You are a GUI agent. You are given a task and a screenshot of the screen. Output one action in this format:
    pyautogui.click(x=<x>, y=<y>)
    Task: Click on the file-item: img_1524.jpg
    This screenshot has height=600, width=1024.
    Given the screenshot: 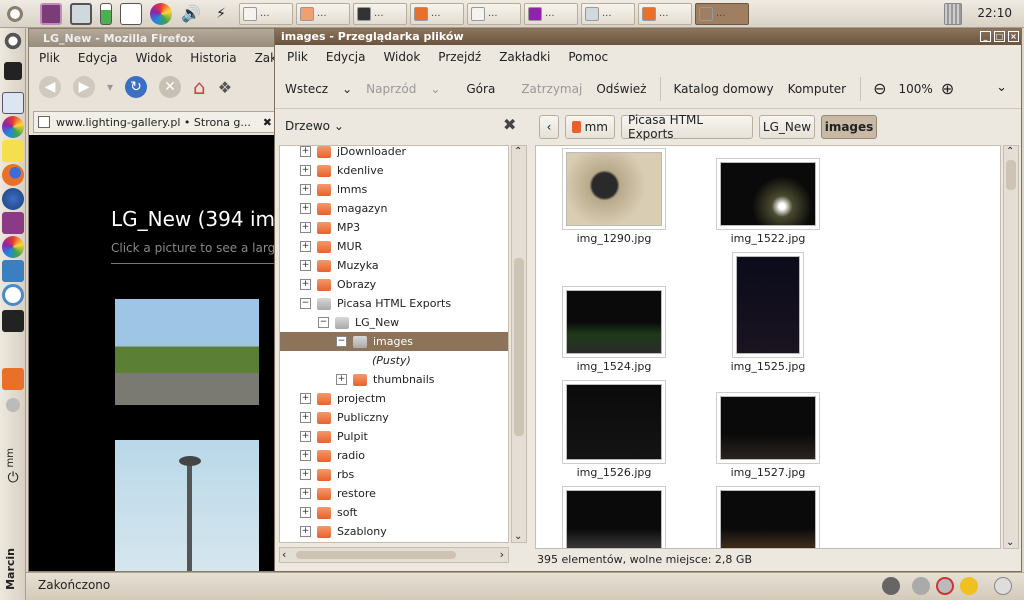 What is the action you would take?
    pyautogui.click(x=614, y=331)
    